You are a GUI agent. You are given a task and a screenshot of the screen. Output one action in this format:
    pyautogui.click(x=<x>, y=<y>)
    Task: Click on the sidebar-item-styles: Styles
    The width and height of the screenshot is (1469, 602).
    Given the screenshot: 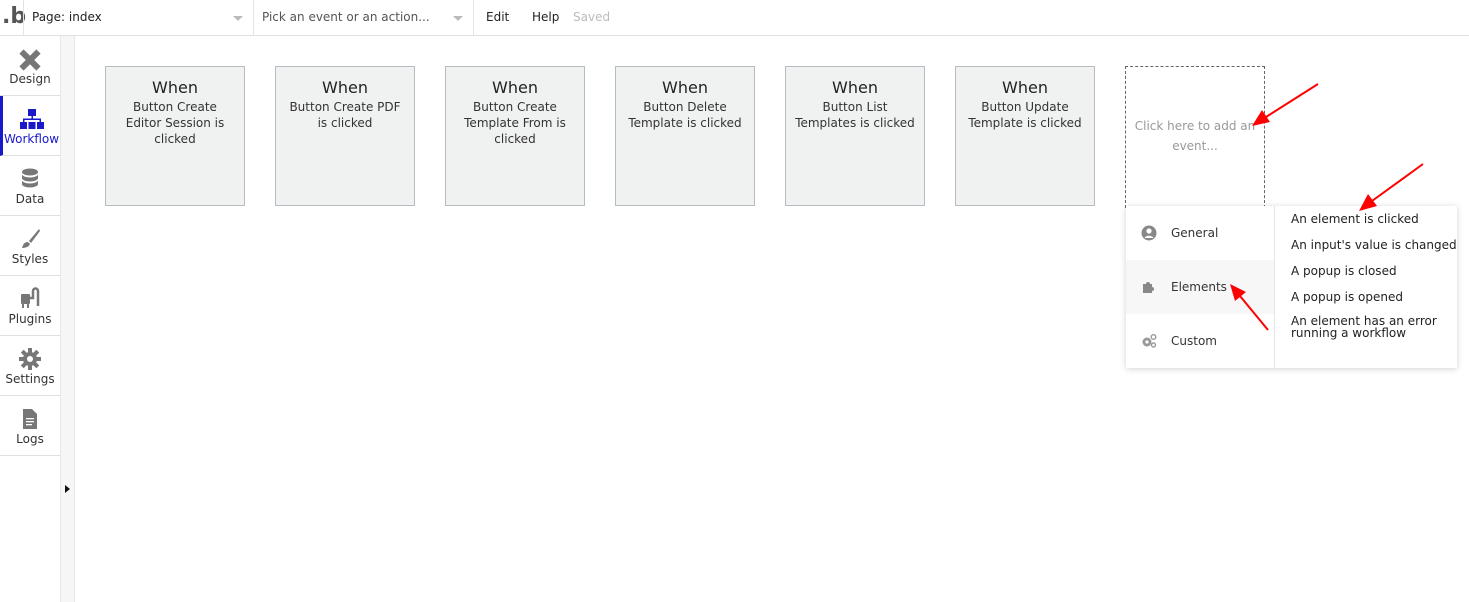 What is the action you would take?
    pyautogui.click(x=30, y=246)
    